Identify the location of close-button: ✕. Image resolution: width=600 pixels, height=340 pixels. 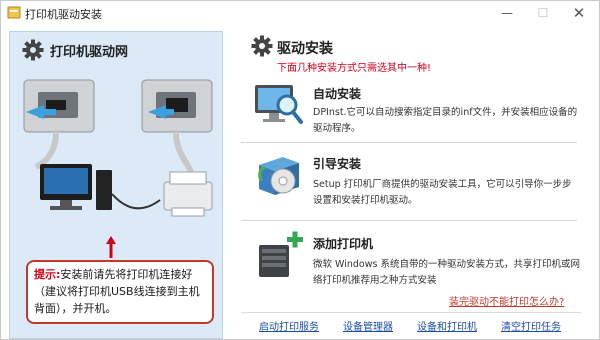
(579, 13).